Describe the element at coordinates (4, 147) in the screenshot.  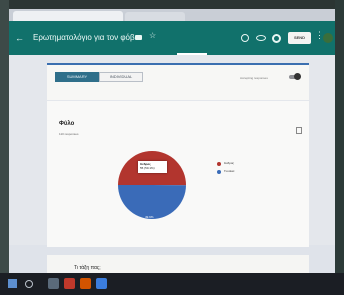
I see `monitor-bezel-left` at that location.